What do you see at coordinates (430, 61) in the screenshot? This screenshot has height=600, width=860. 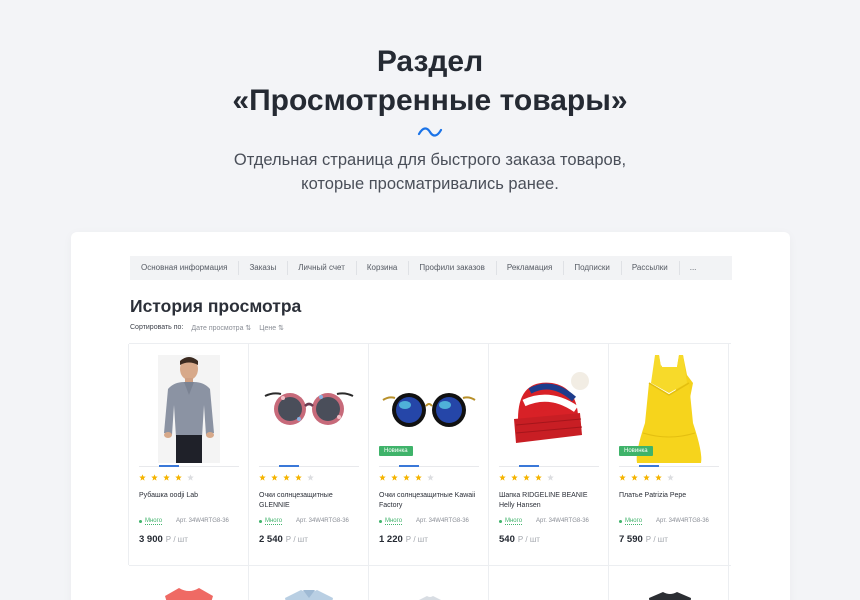 I see `hero-title-line1: Раздел` at bounding box center [430, 61].